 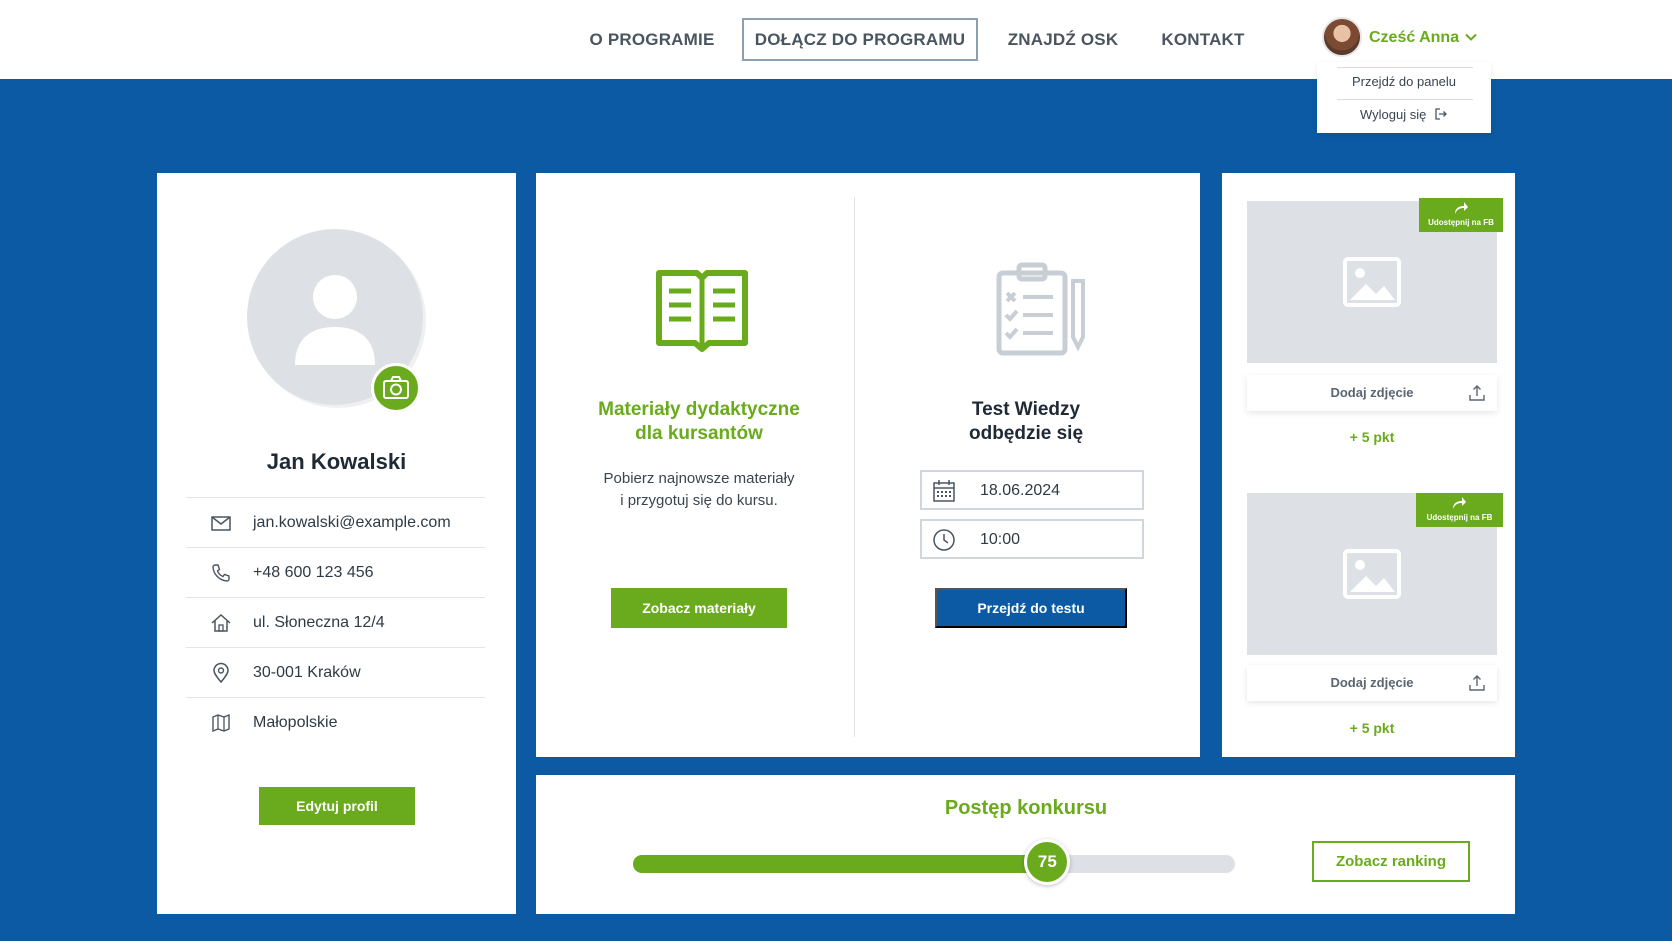 I want to click on progress-value-indicator: 75, so click(x=1047, y=862).